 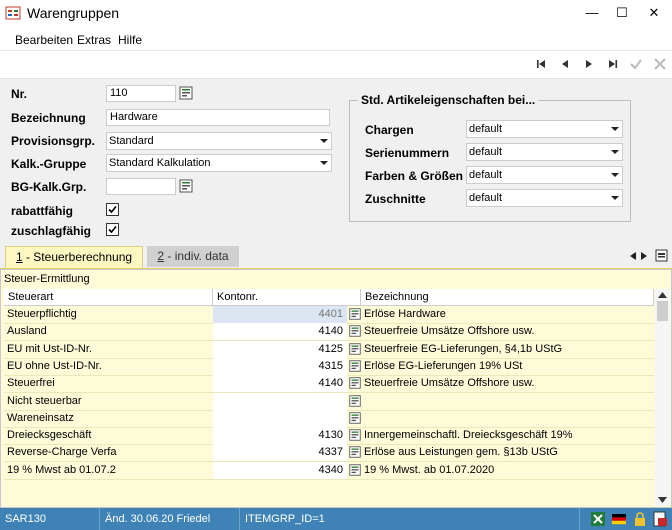 What do you see at coordinates (109, 383) in the screenshot?
I see `steuerart-cell: Steuerfrei` at bounding box center [109, 383].